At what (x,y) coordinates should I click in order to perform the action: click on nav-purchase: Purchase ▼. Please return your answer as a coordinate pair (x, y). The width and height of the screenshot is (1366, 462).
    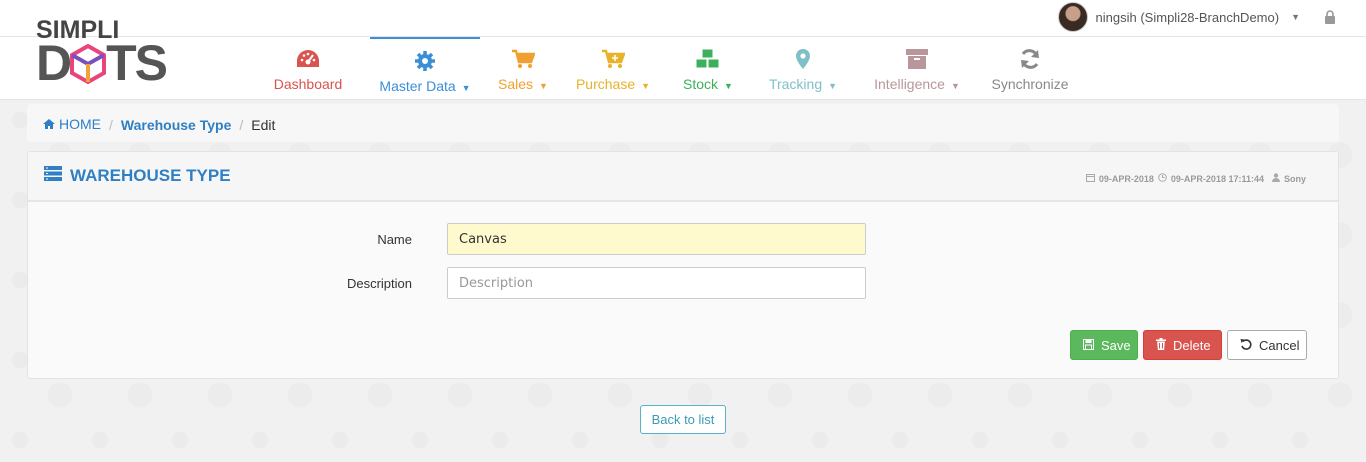
    Looking at the image, I should click on (613, 68).